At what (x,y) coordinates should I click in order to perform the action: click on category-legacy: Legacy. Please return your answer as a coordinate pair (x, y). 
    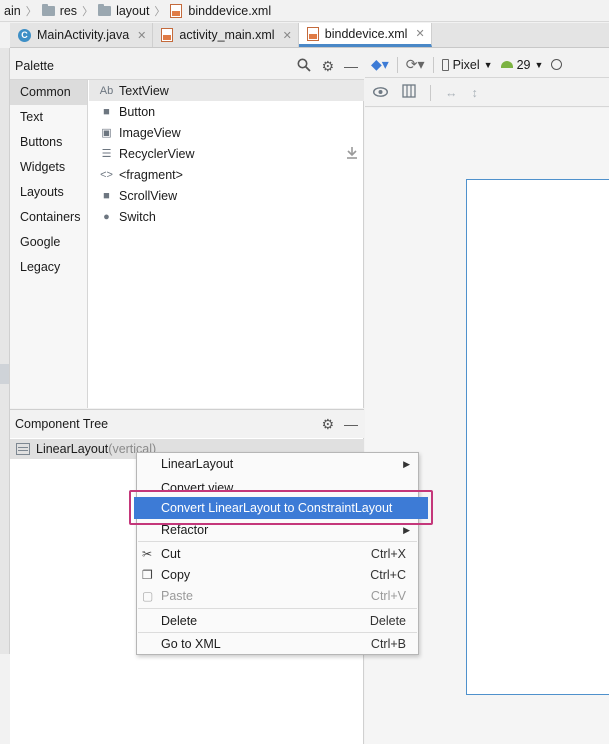
    Looking at the image, I should click on (48, 267).